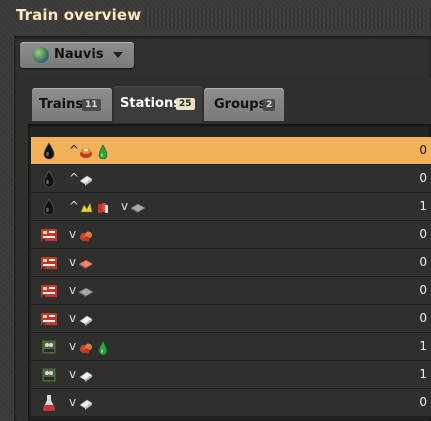 Image resolution: width=431 pixels, height=421 pixels. Describe the element at coordinates (185, 104) in the screenshot. I see `tab-count-badge: 25` at that location.